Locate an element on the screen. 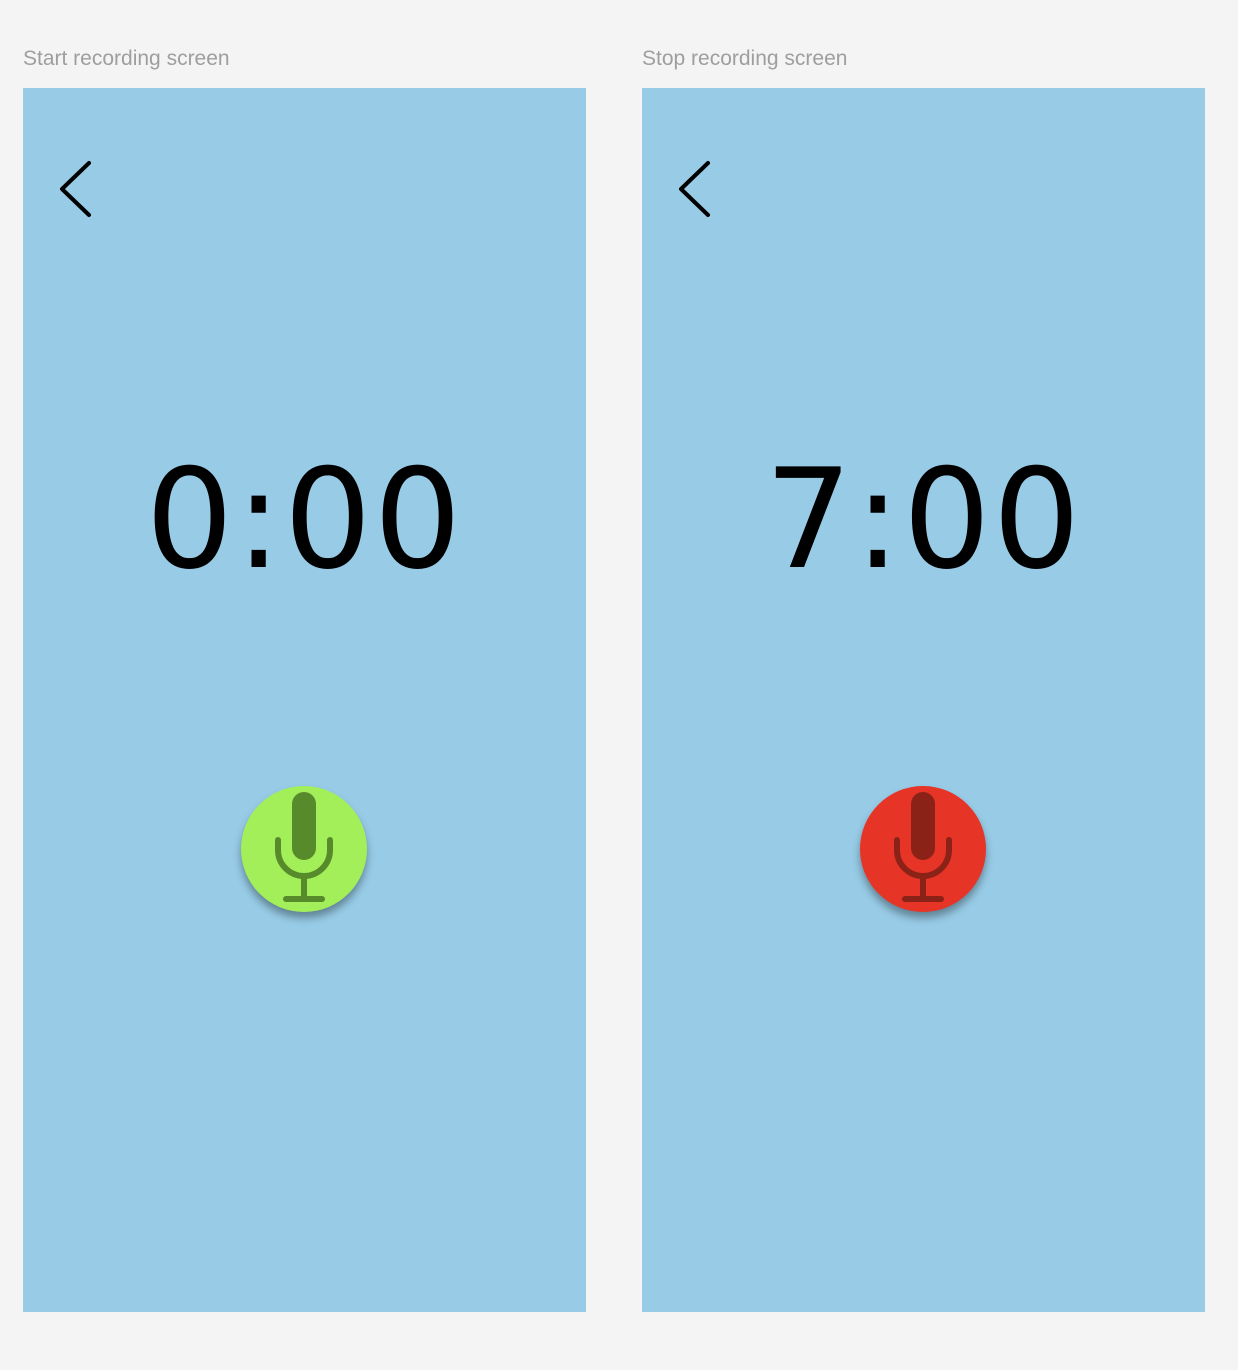 Image resolution: width=1238 pixels, height=1370 pixels. stop-screen-title: Stop recording screen is located at coordinates (745, 58).